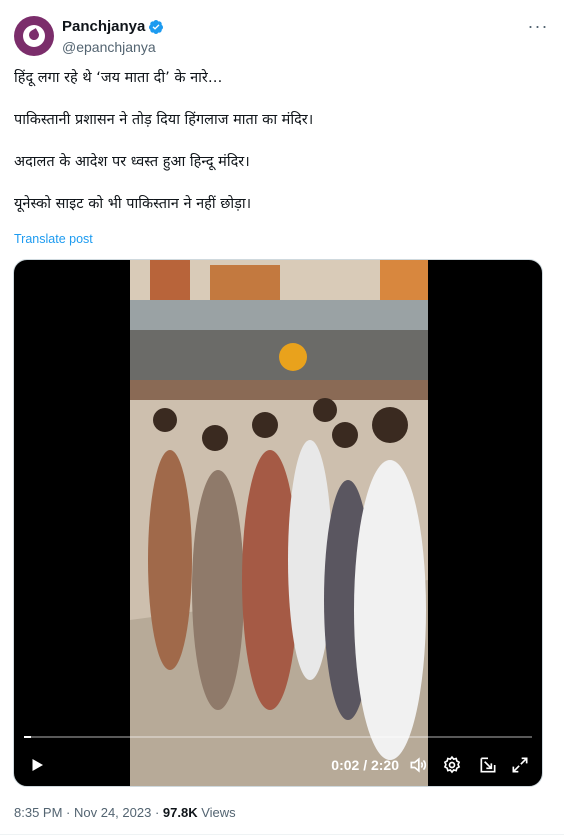 The height and width of the screenshot is (837, 564). I want to click on video-progress-bar, so click(278, 737).